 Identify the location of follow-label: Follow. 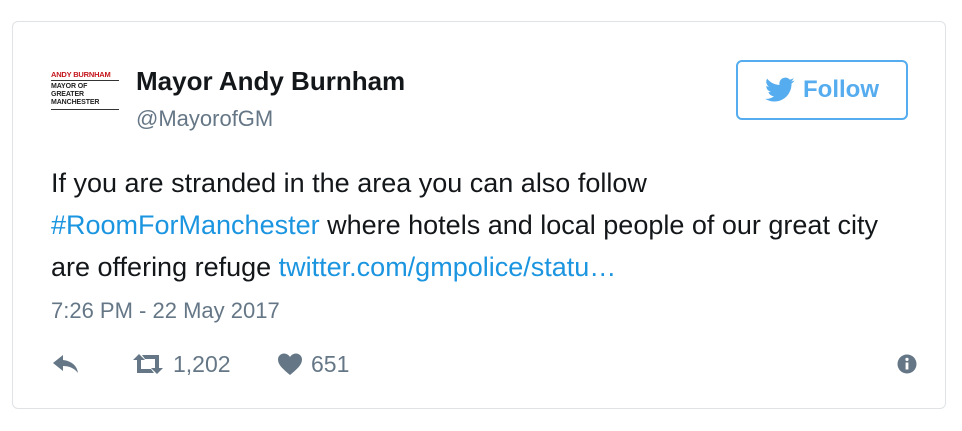
(841, 89).